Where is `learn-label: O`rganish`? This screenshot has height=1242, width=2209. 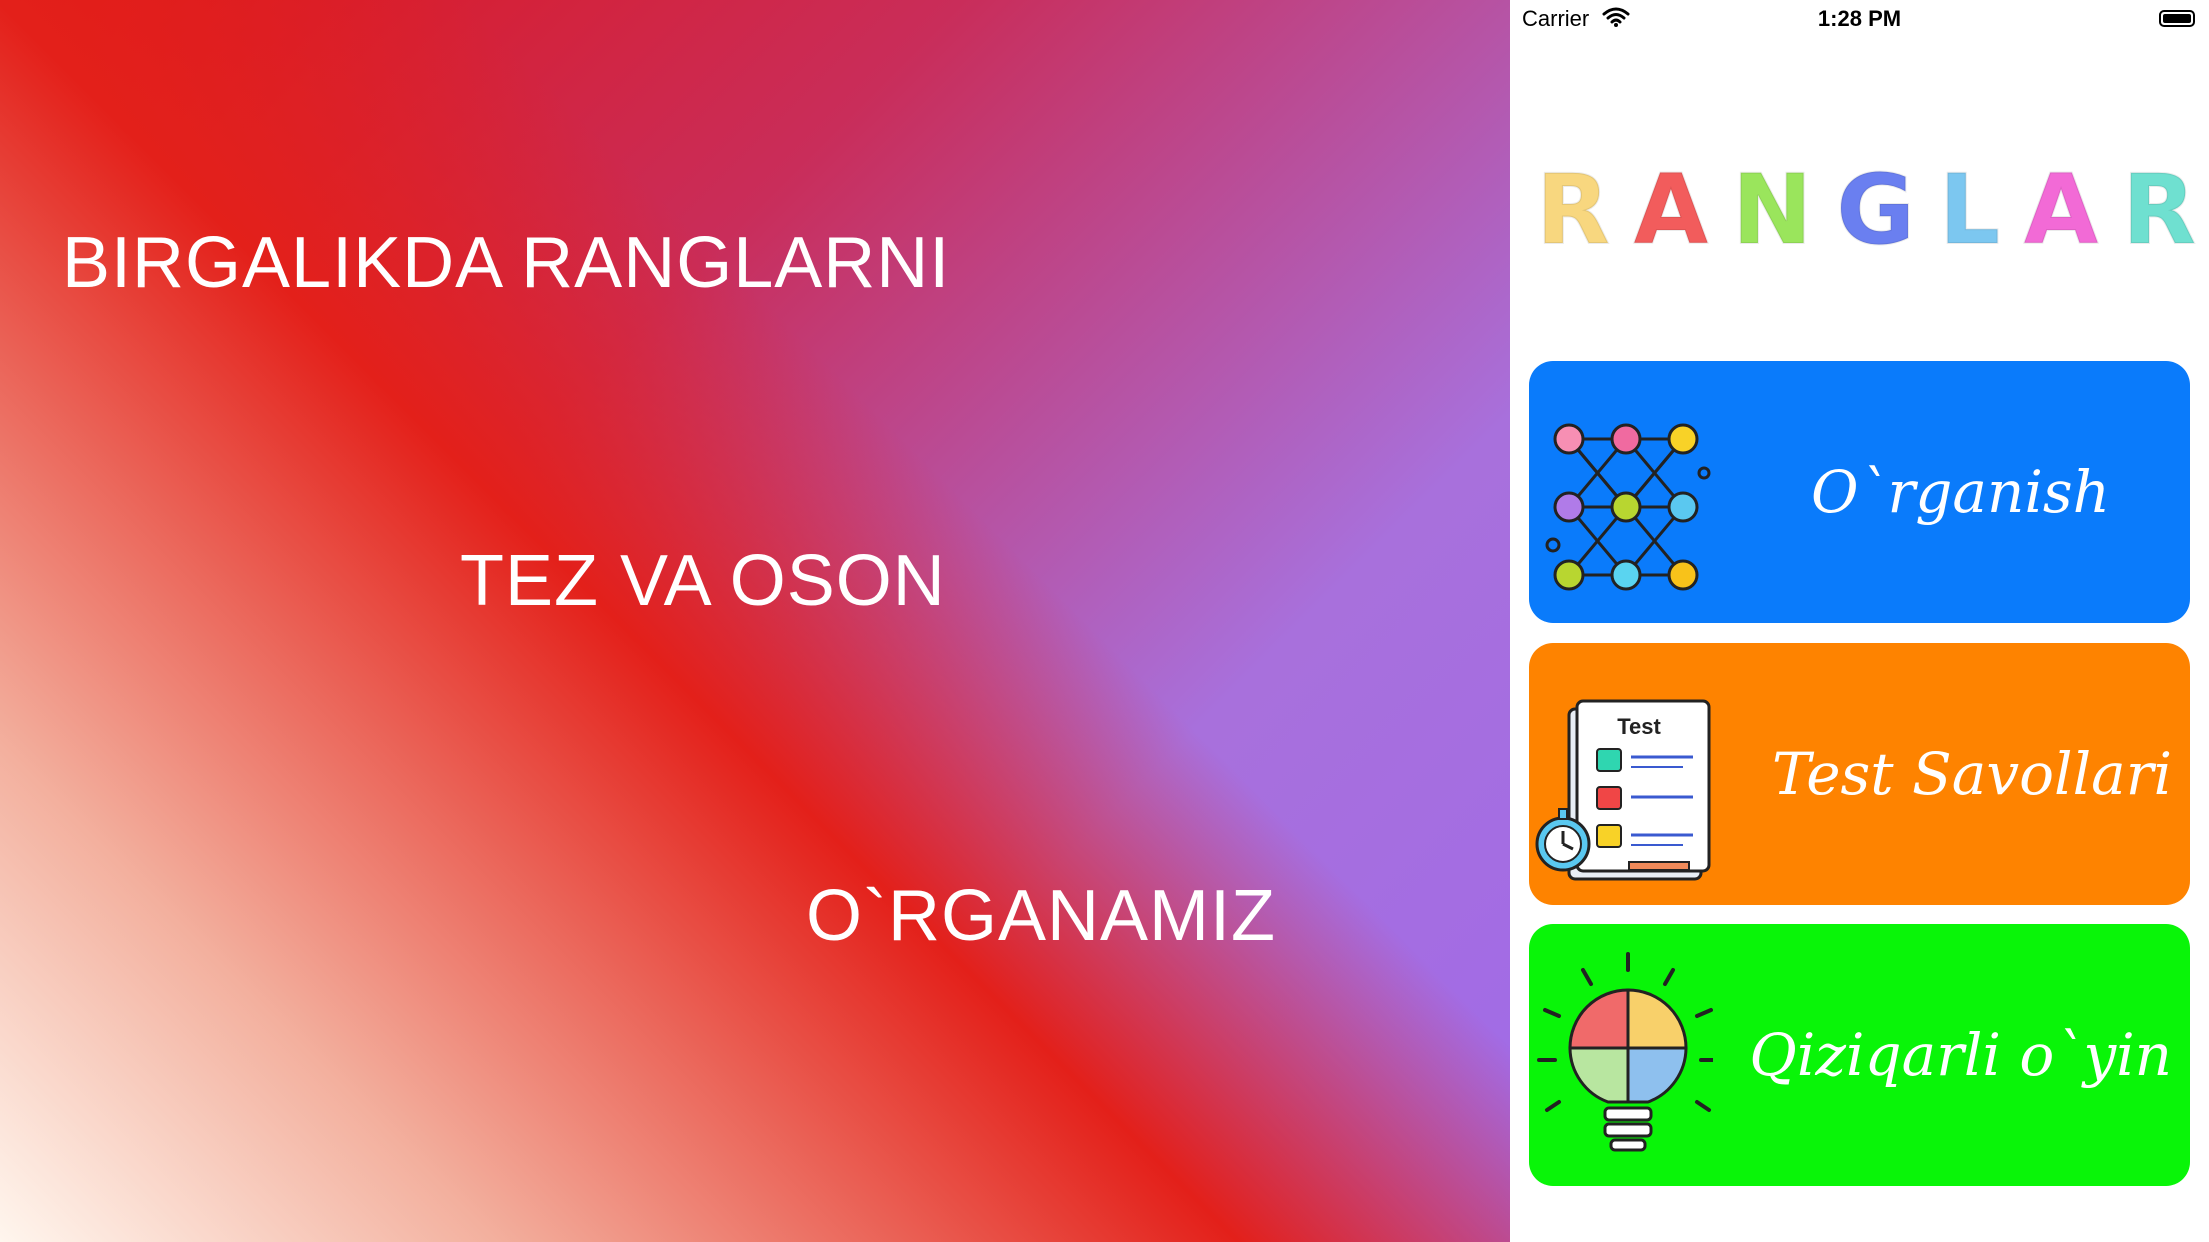
learn-label: O`rganish is located at coordinates (1960, 492).